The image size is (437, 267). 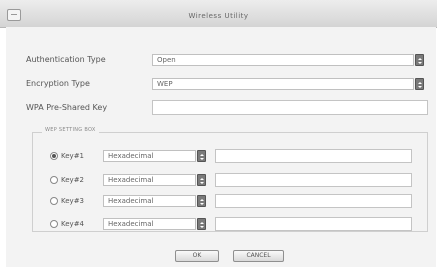 I want to click on window-title: Wireless Utility, so click(x=218, y=16).